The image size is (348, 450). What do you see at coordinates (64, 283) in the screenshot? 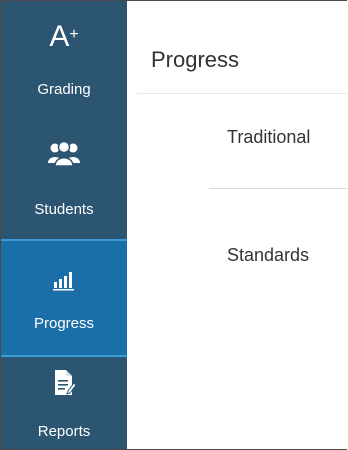
I see `progress-bar-chart-icon` at bounding box center [64, 283].